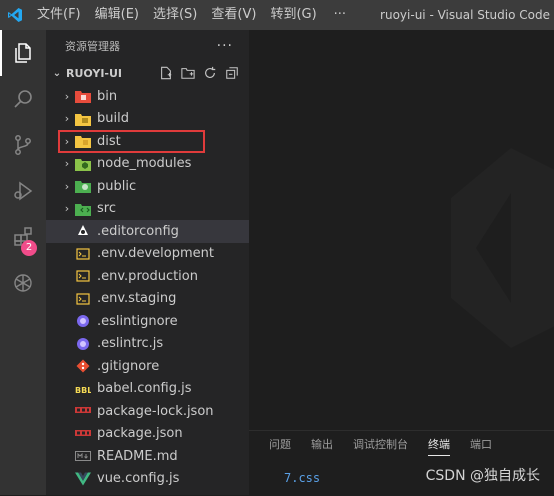  I want to click on tree-item-eslintrc: .eslintrc.js, so click(147, 344).